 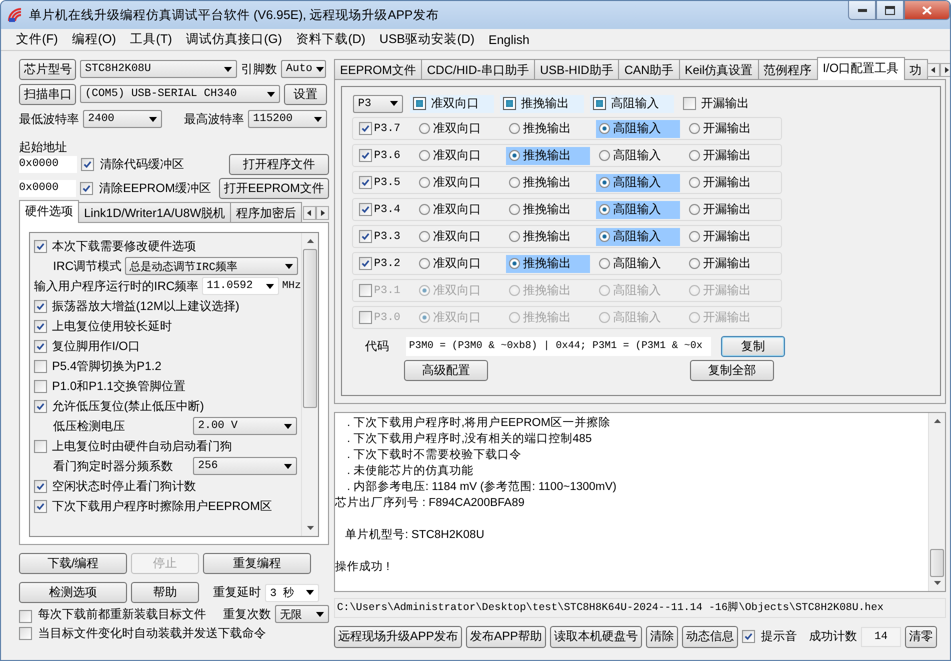 What do you see at coordinates (287, 119) in the screenshot?
I see `dropdown: 115200` at bounding box center [287, 119].